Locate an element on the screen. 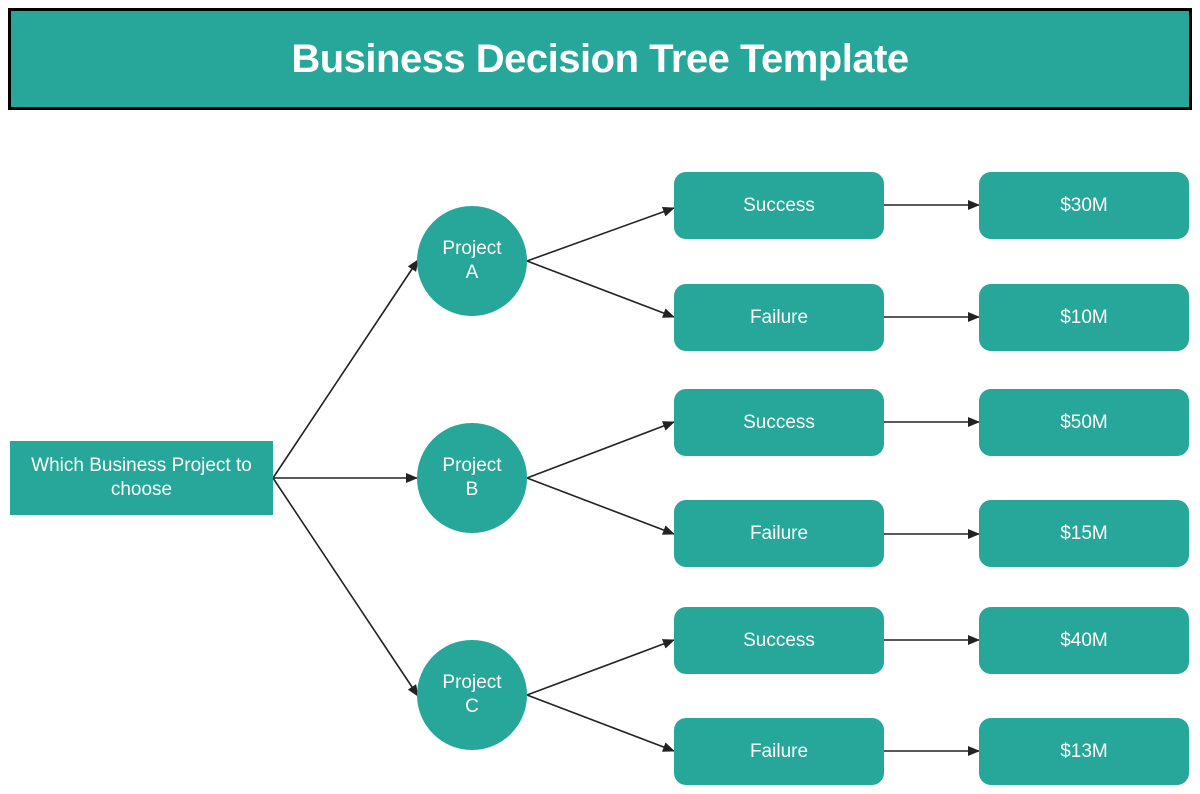  outcome-value: $30M is located at coordinates (1084, 205).